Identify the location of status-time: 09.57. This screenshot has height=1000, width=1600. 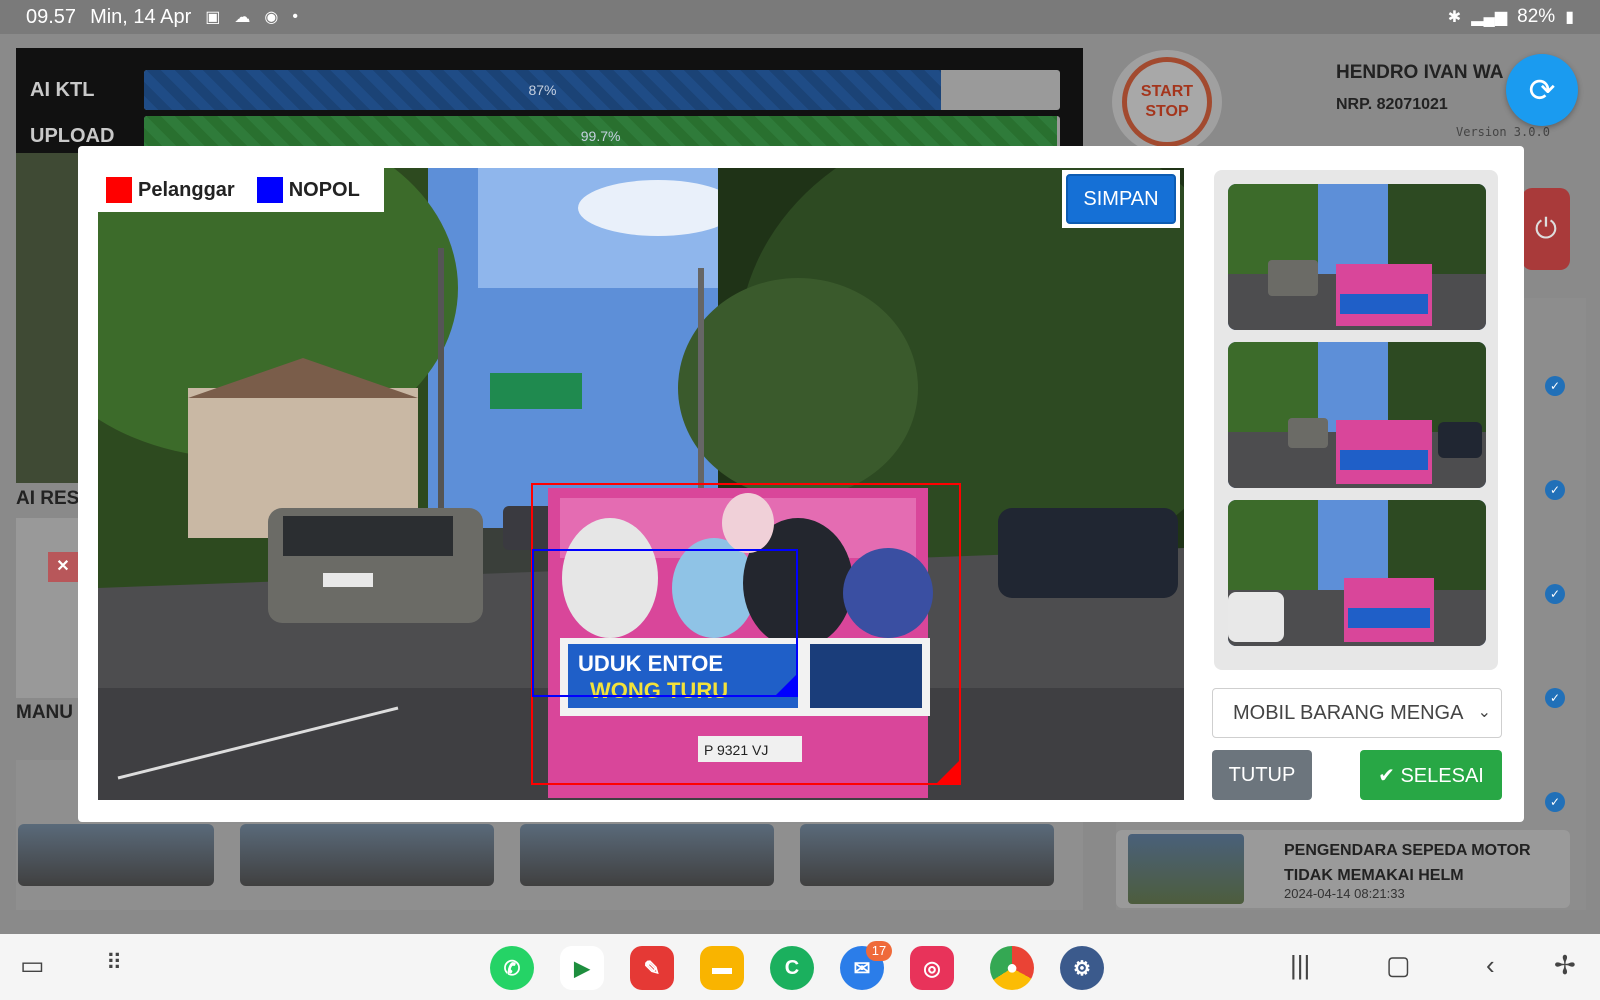
(51, 16).